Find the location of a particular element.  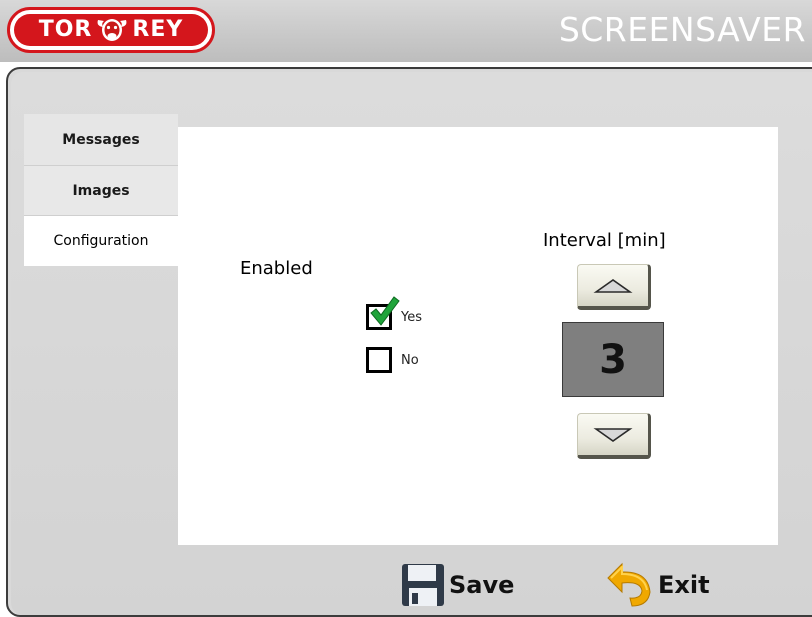

logo-text-right: REY is located at coordinates (158, 29).